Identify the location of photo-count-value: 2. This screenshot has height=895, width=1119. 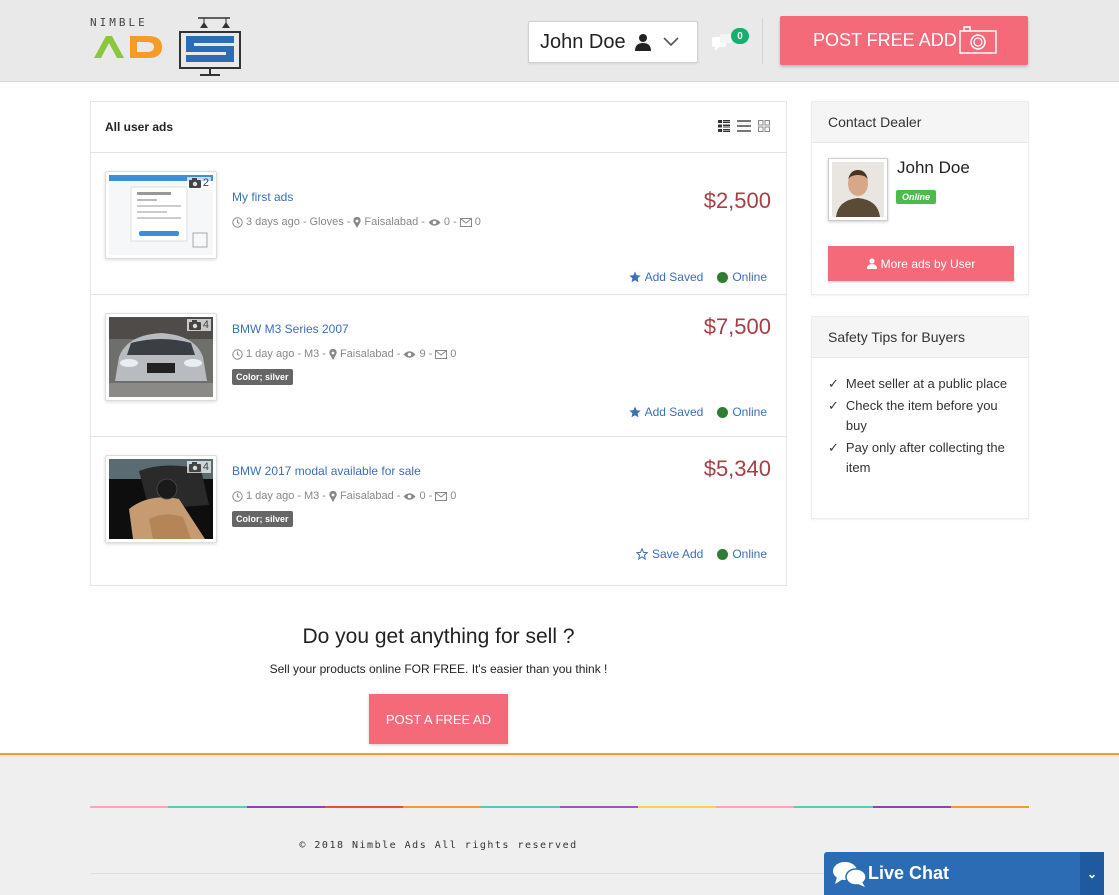
(205, 183).